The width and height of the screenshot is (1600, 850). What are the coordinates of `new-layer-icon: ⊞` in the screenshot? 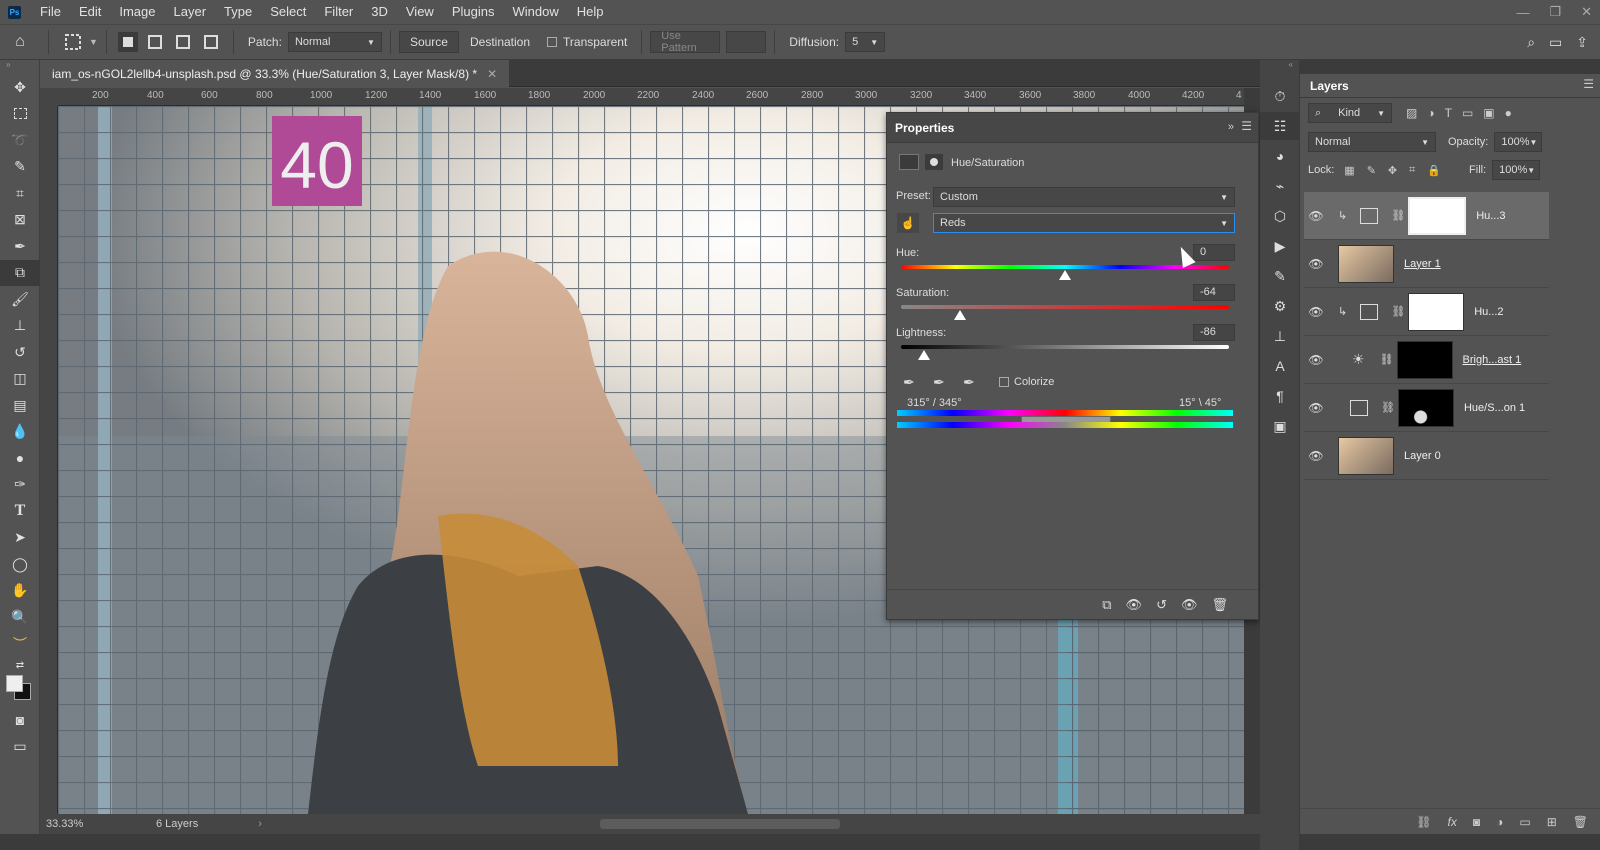 It's located at (1552, 822).